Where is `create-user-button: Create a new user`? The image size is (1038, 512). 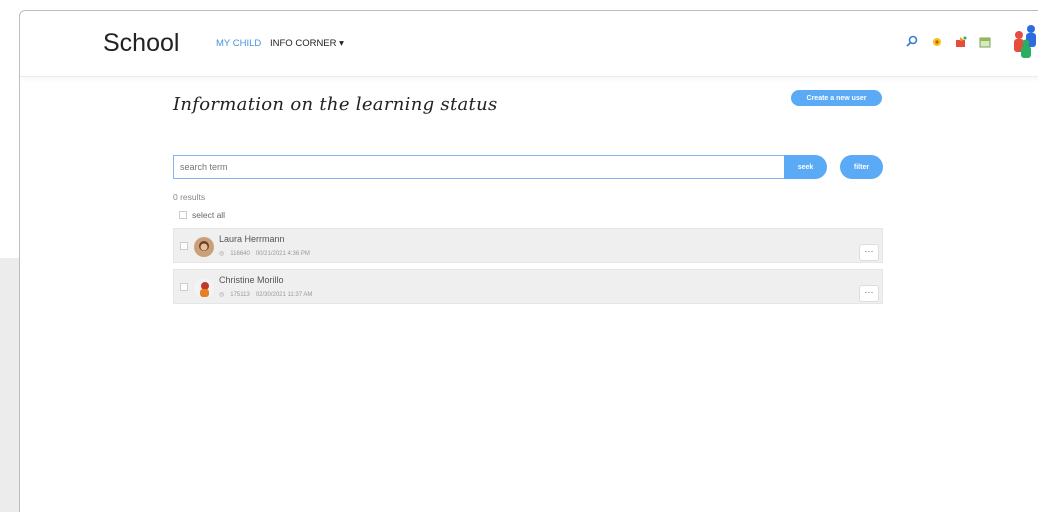
create-user-button: Create a new user is located at coordinates (836, 98).